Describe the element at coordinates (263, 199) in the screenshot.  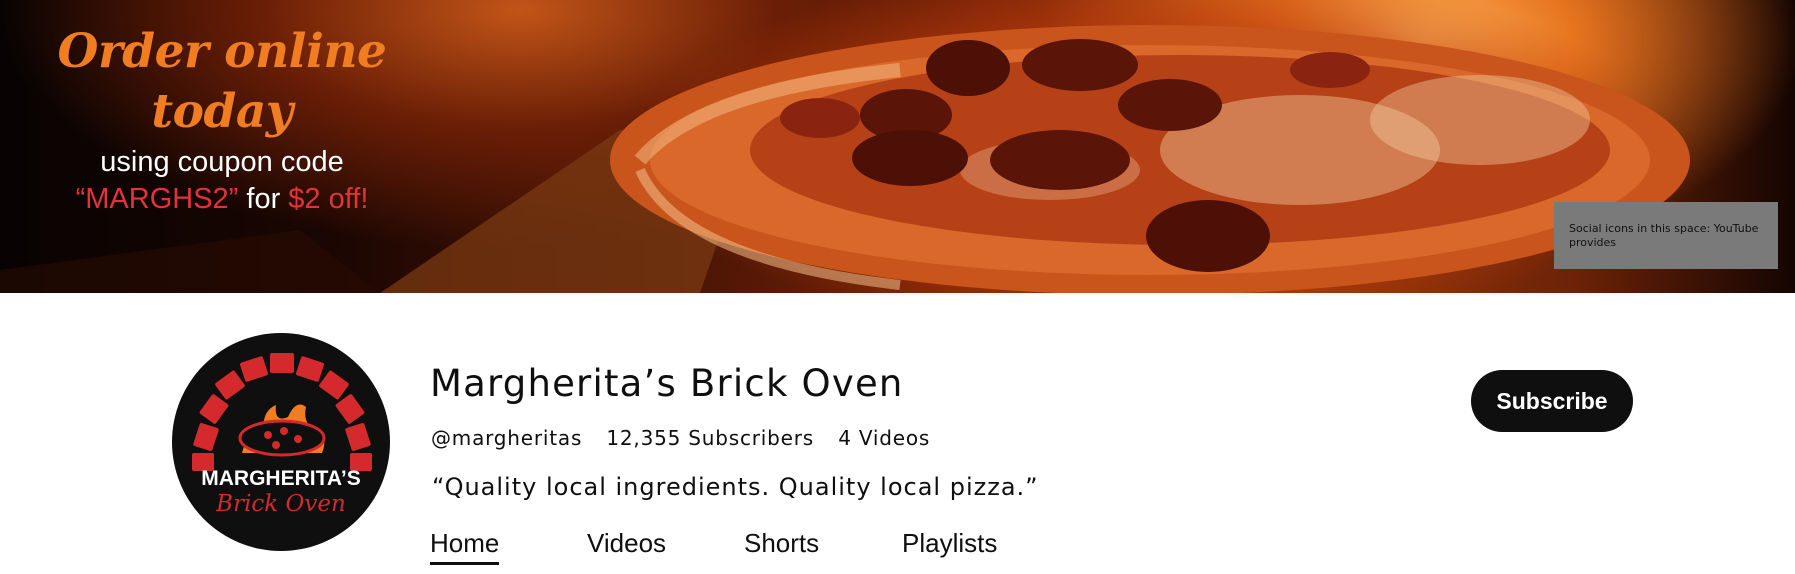
I see `promo-for: for` at that location.